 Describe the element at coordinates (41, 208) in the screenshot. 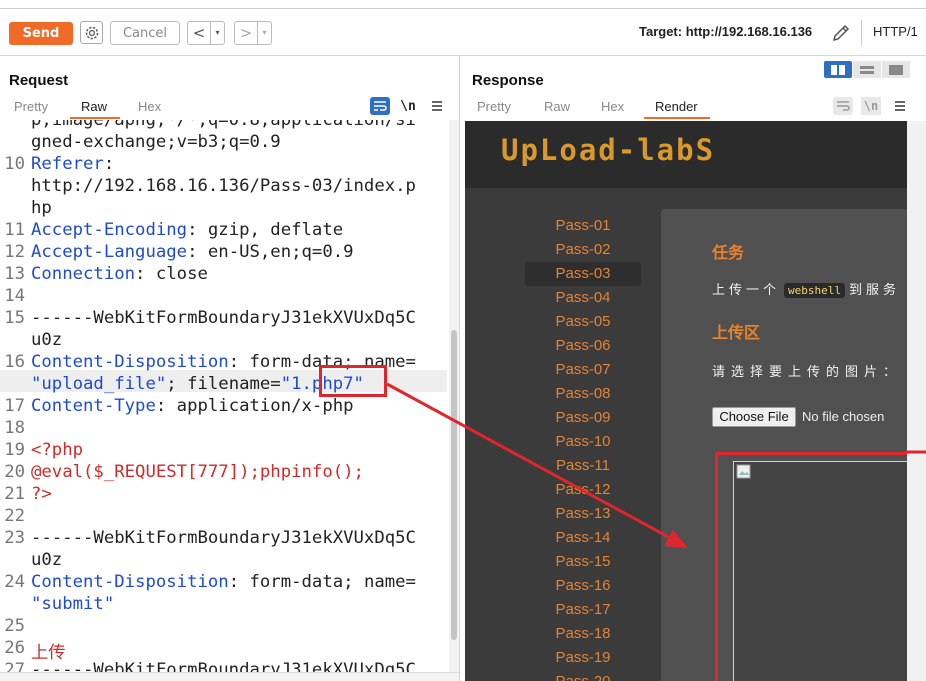

I see `code-line: hp` at that location.